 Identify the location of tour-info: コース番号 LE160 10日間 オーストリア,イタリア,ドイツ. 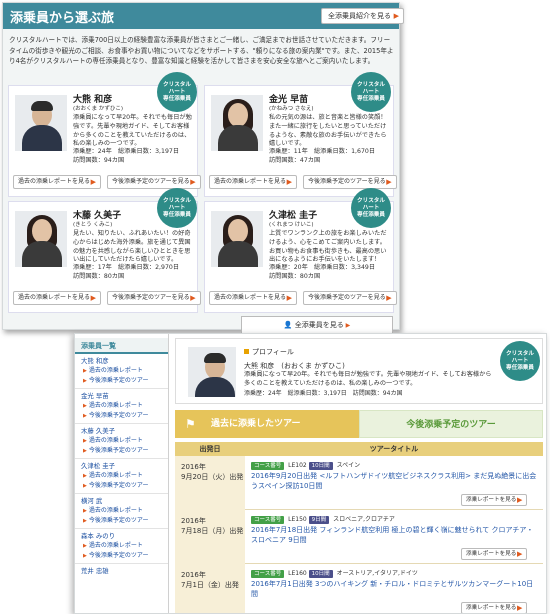
(334, 573).